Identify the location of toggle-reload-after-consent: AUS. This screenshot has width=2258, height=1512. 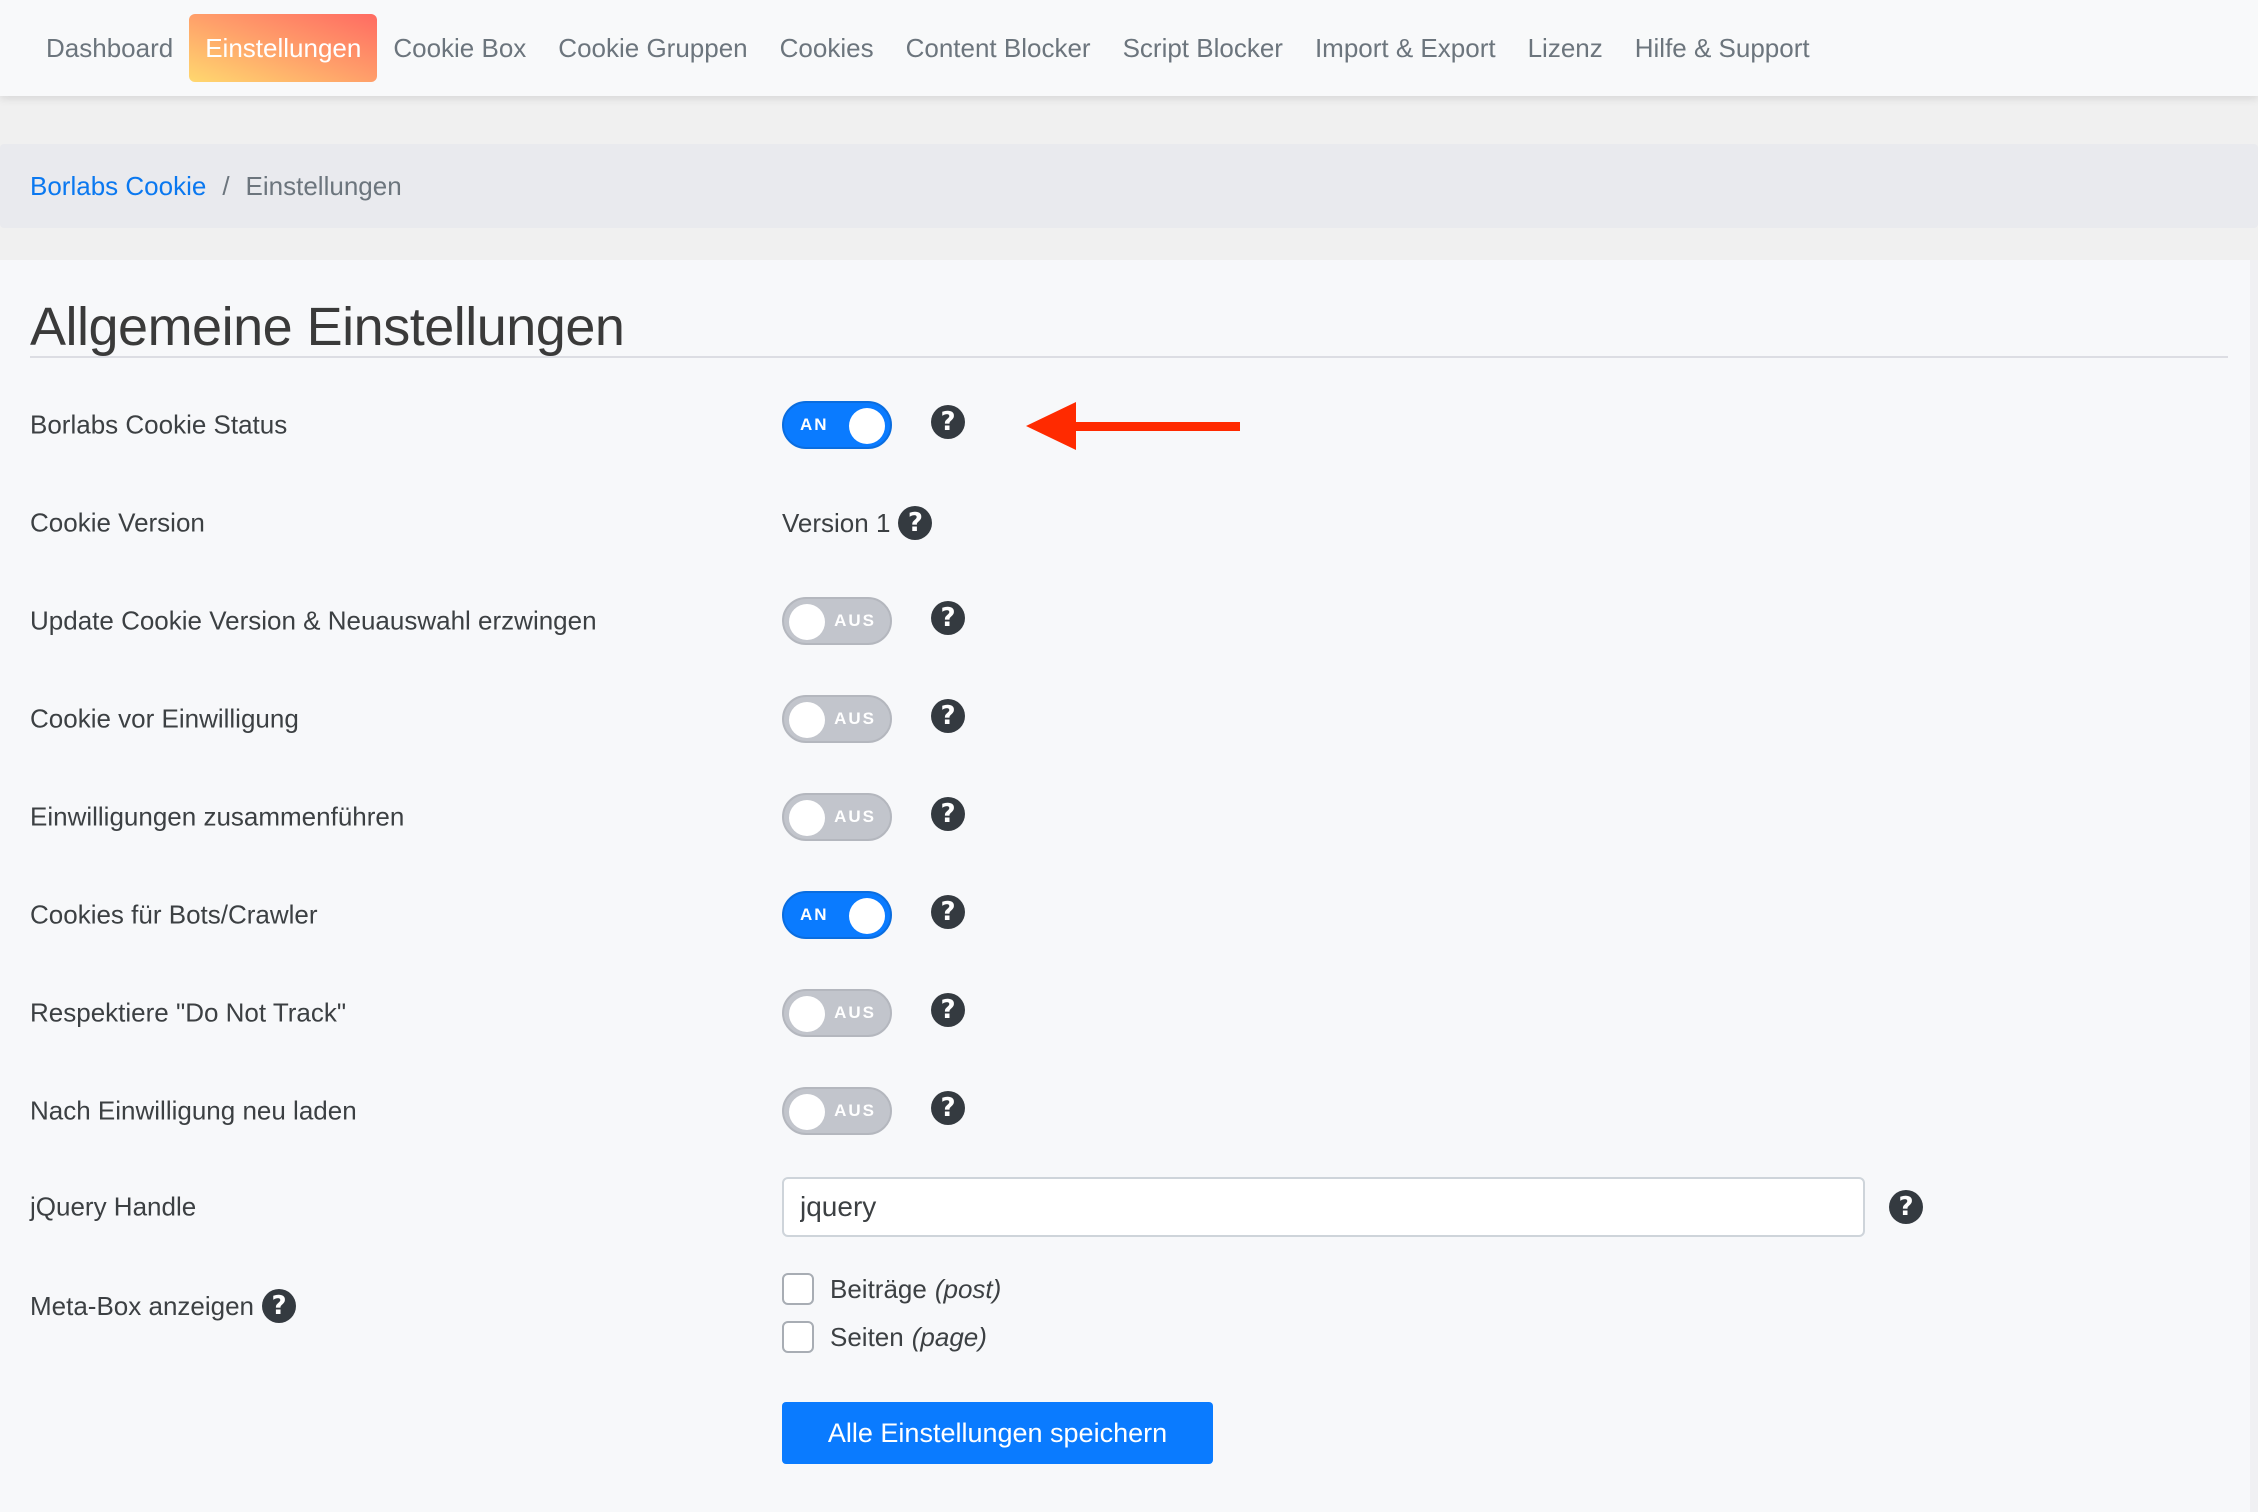
(837, 1111).